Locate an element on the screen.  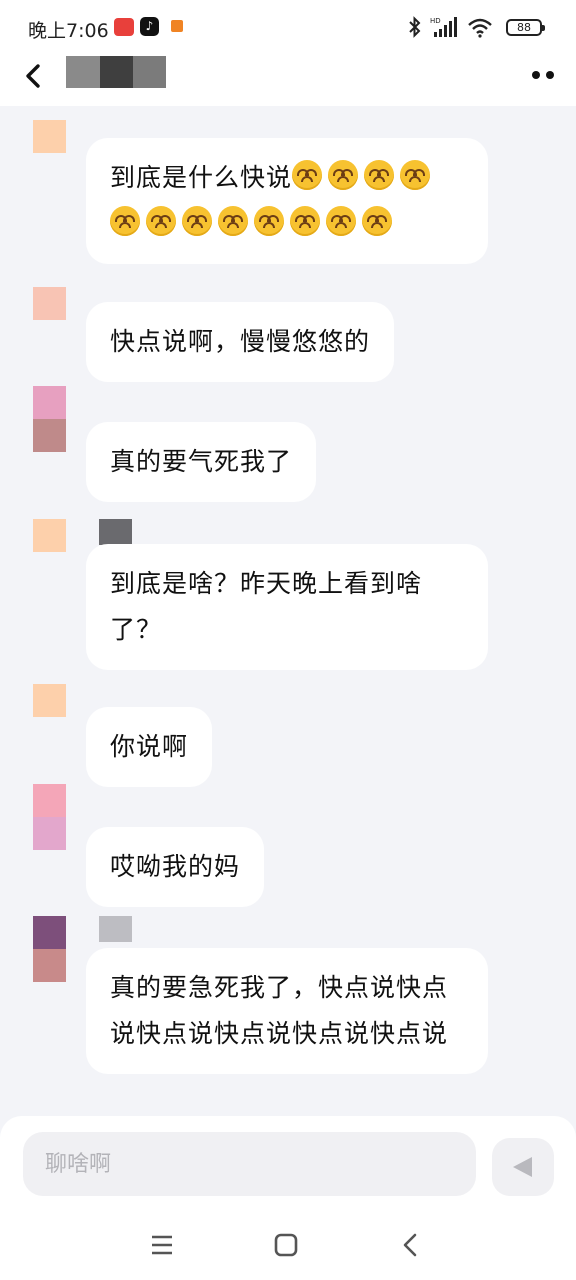
app-notification-icon is located at coordinates (177, 26).